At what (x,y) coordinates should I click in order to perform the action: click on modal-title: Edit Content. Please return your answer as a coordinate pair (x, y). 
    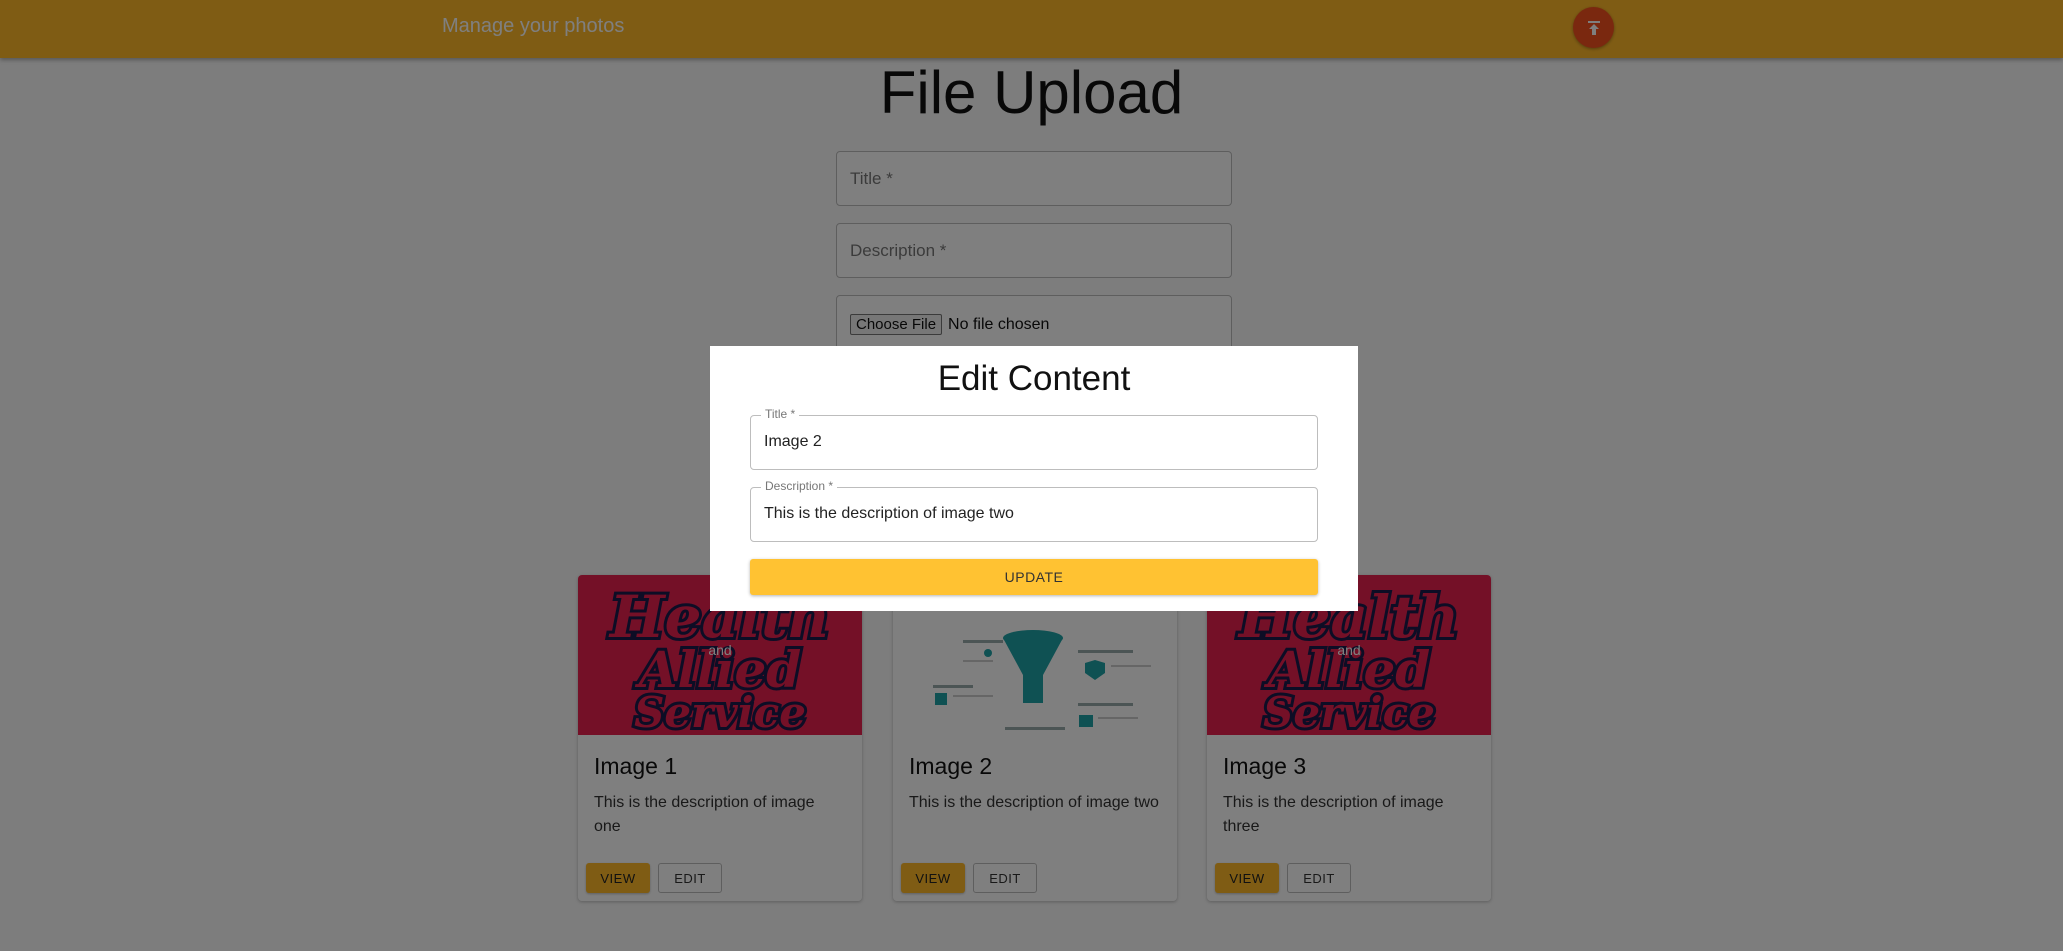
    Looking at the image, I should click on (1034, 378).